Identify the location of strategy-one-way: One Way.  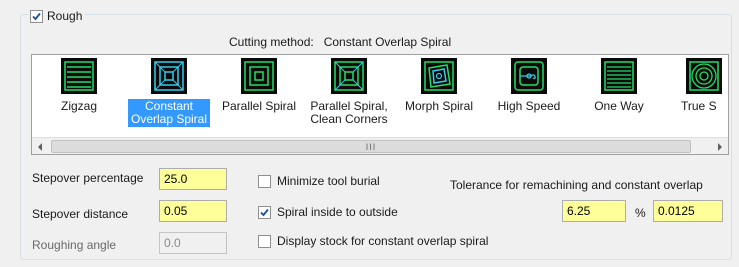
(619, 84).